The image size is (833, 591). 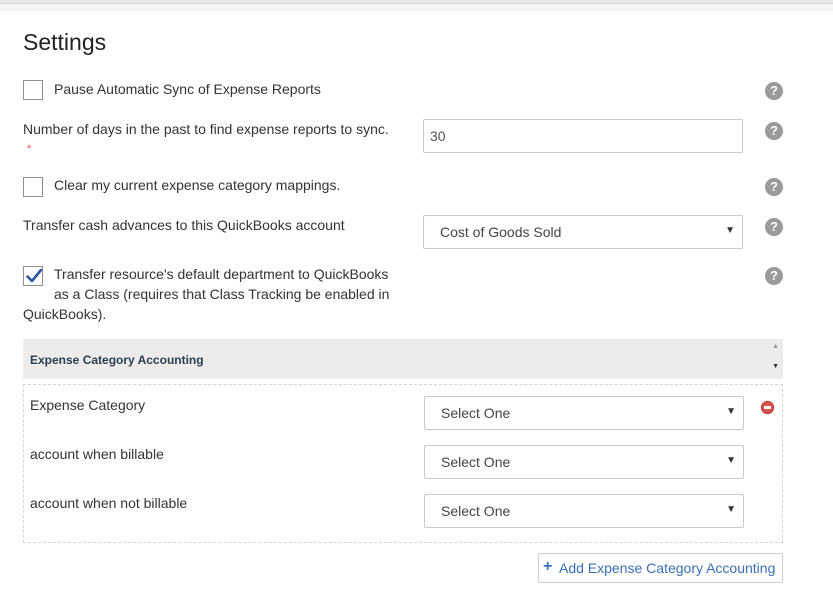 What do you see at coordinates (584, 413) in the screenshot?
I see `expense-category-select: Select One ▼` at bounding box center [584, 413].